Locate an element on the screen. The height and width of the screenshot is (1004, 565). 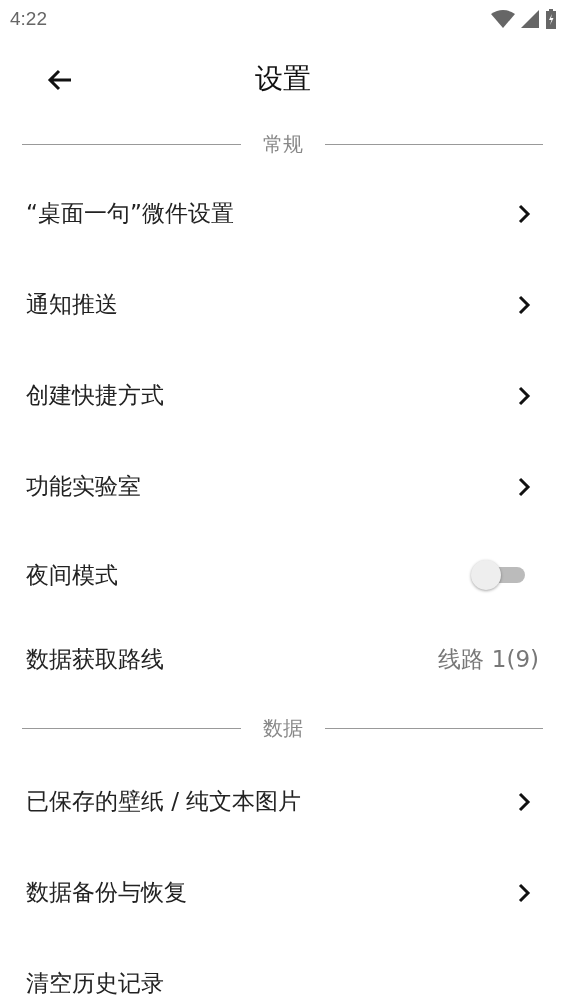
settings-item: “桌面一句”微件设置 is located at coordinates (282, 213).